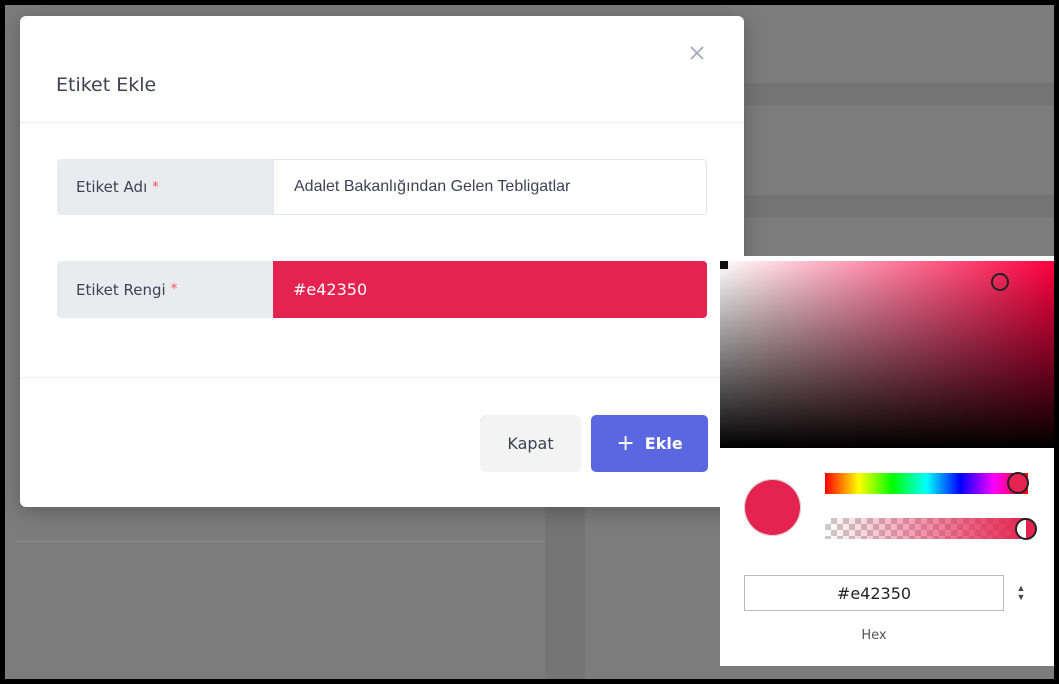 The width and height of the screenshot is (1059, 684). I want to click on close-button: Kapat, so click(530, 443).